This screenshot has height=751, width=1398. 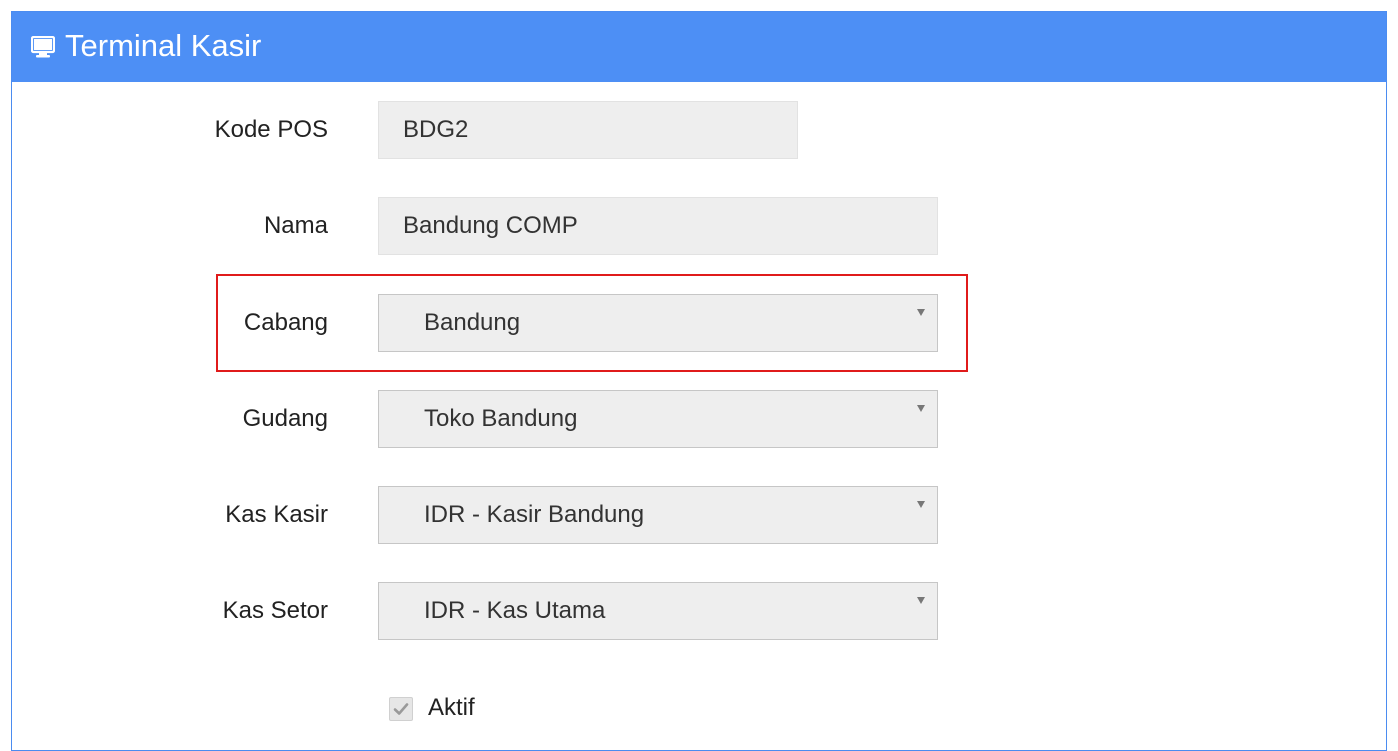 What do you see at coordinates (271, 129) in the screenshot?
I see `kode-pos-label: Kode POS` at bounding box center [271, 129].